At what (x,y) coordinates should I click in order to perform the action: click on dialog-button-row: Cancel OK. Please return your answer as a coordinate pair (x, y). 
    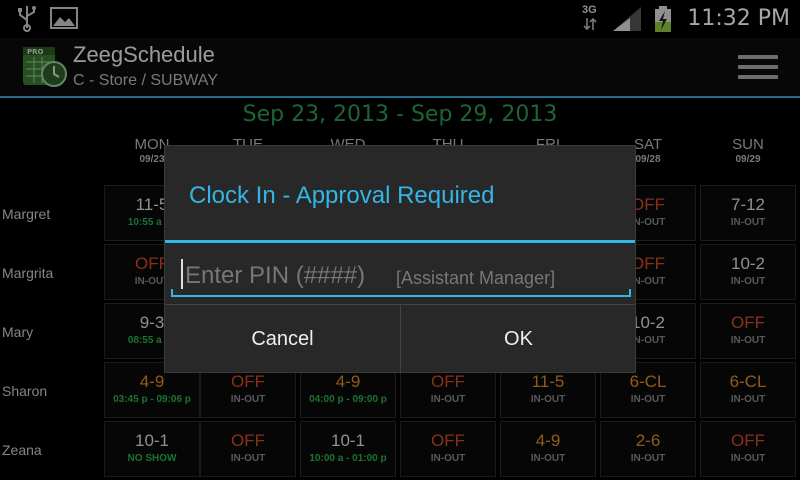
    Looking at the image, I should click on (400, 338).